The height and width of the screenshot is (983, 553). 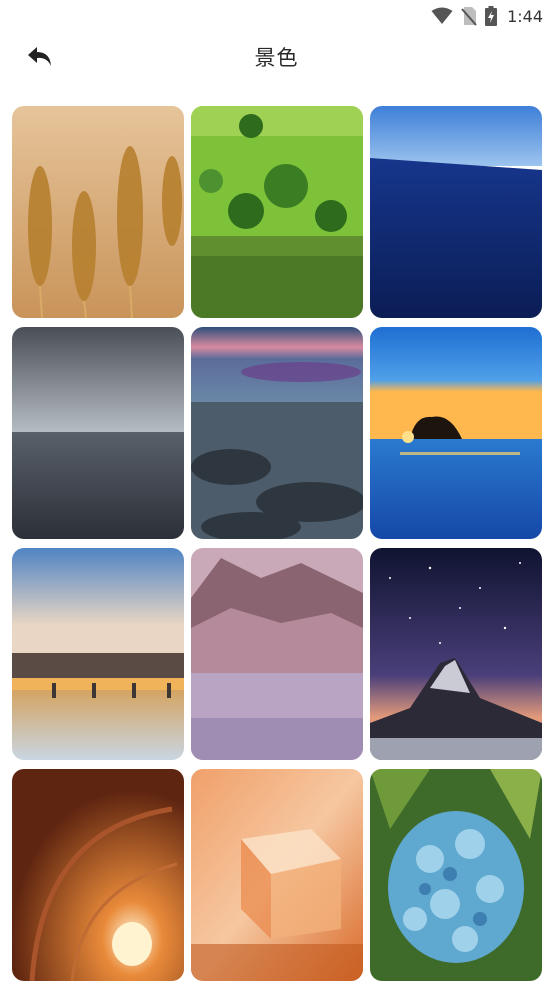 What do you see at coordinates (98, 875) in the screenshot?
I see `wallpaper-orange-tunnel` at bounding box center [98, 875].